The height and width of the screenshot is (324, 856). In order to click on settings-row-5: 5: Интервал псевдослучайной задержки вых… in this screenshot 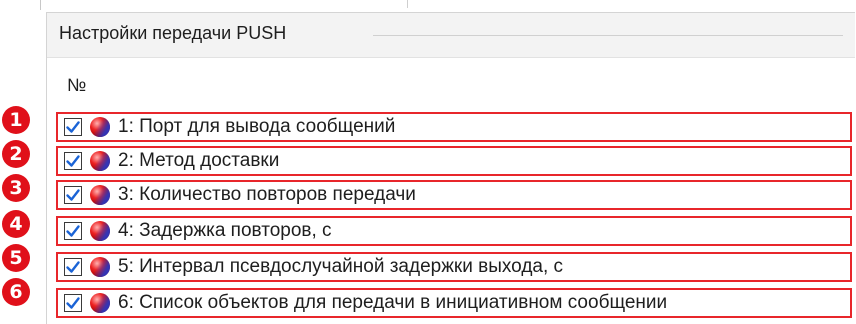, I will do `click(454, 267)`.